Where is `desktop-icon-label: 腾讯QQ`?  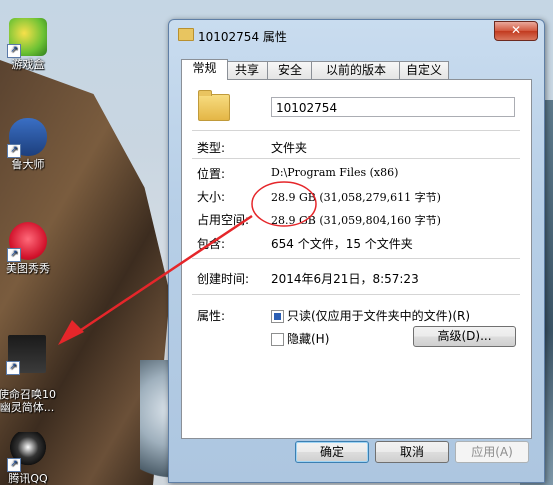 desktop-icon-label: 腾讯QQ is located at coordinates (28, 478).